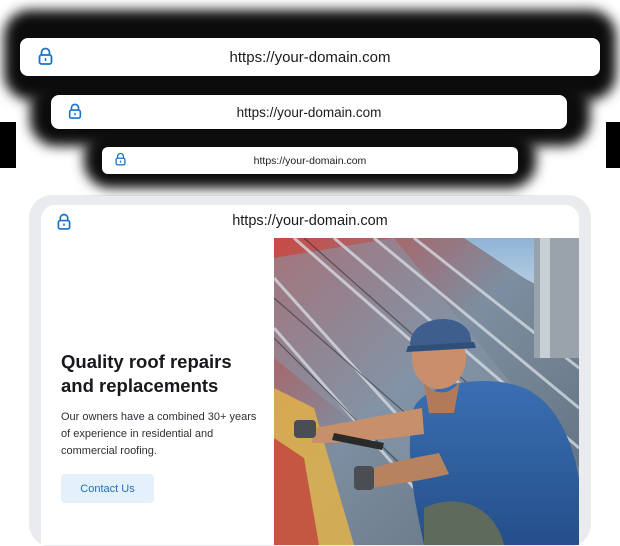 Image resolution: width=620 pixels, height=546 pixels. I want to click on url-bar-large: https://your-domain.com, so click(310, 57).